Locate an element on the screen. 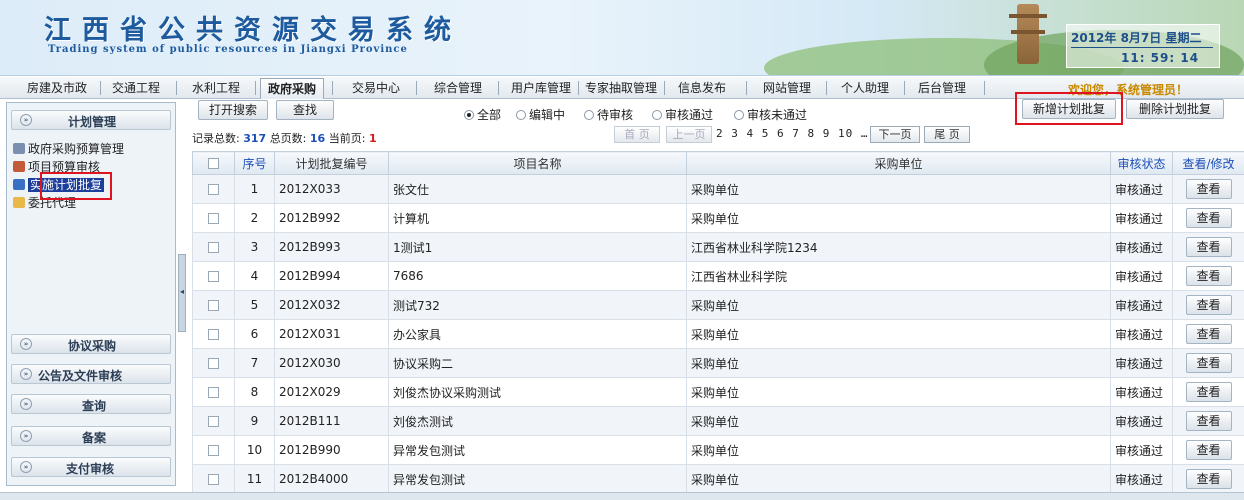  col-header-status: 审核状态 is located at coordinates (1141, 163).